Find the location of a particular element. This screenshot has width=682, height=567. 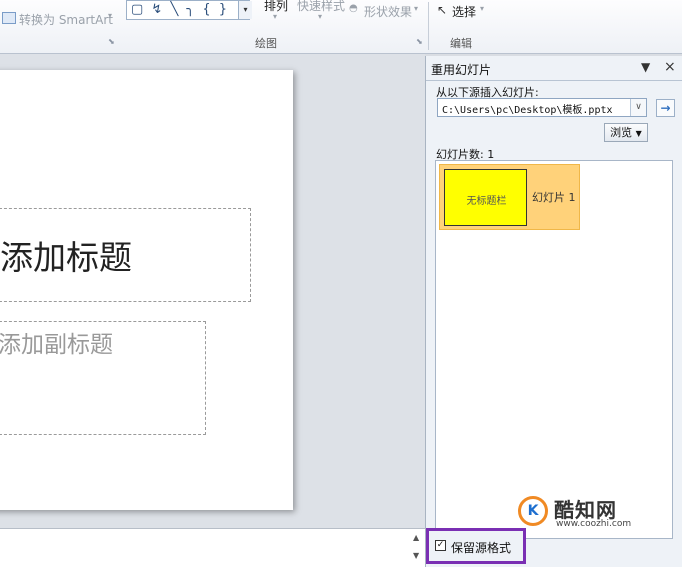

source-path-combobox: C:\Users\pc\Desktop\模板.pptx ∨ is located at coordinates (542, 107).